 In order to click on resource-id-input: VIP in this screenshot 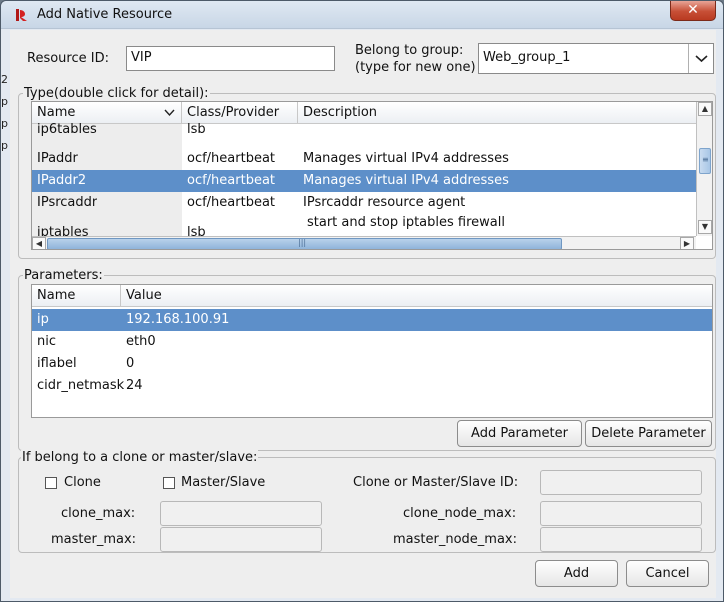, I will do `click(230, 58)`.